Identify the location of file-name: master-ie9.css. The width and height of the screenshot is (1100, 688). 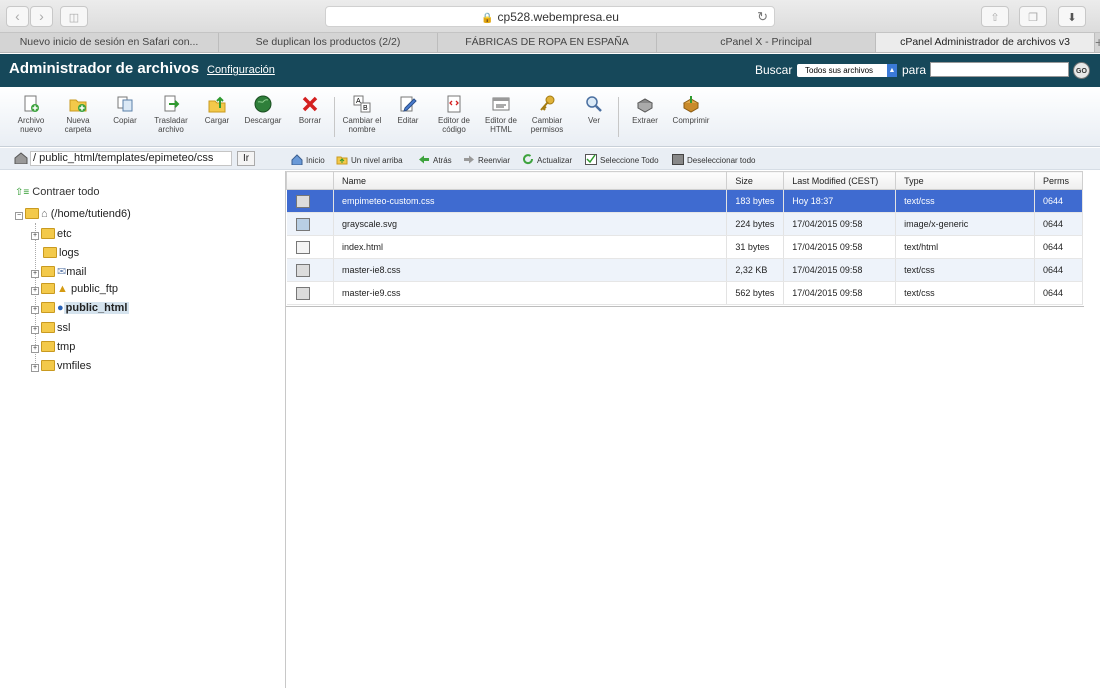
(530, 293).